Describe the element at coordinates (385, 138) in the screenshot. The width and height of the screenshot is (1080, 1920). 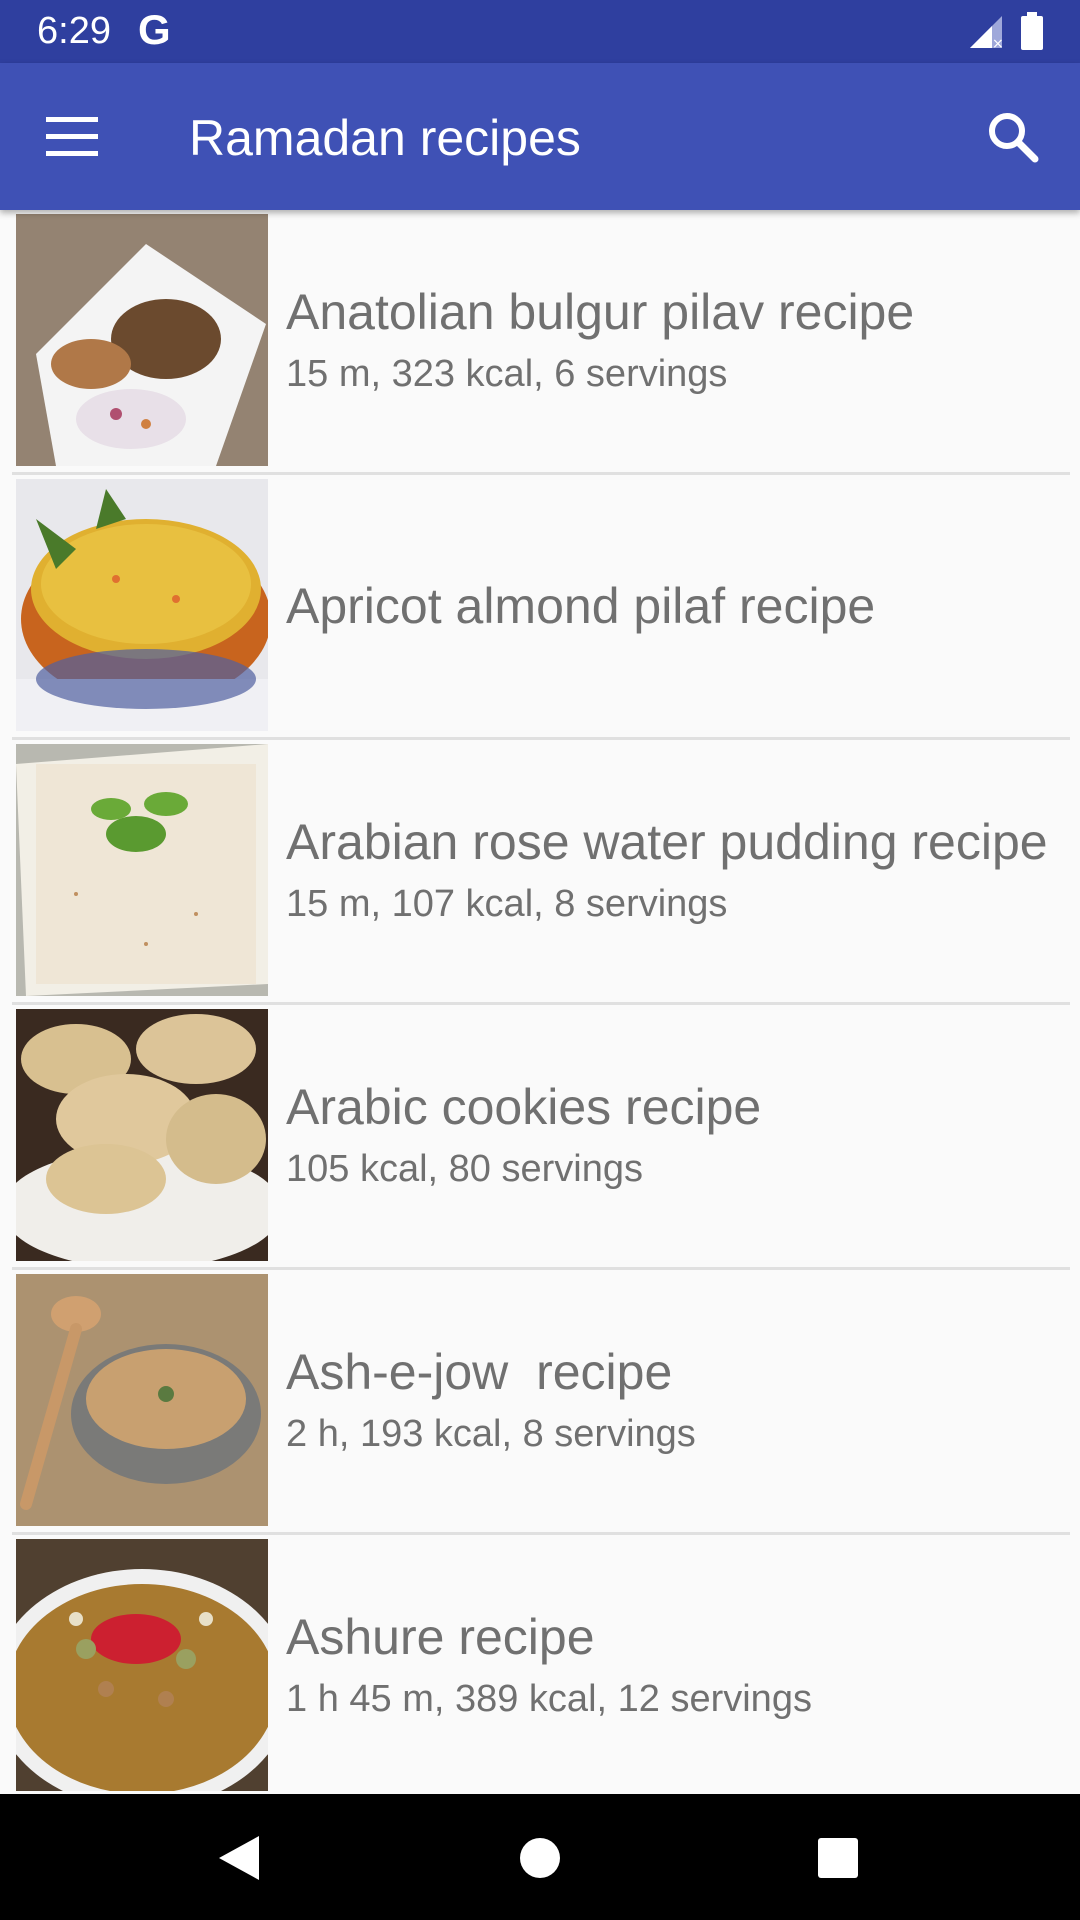
I see `page-title: Ramadan recipes` at that location.